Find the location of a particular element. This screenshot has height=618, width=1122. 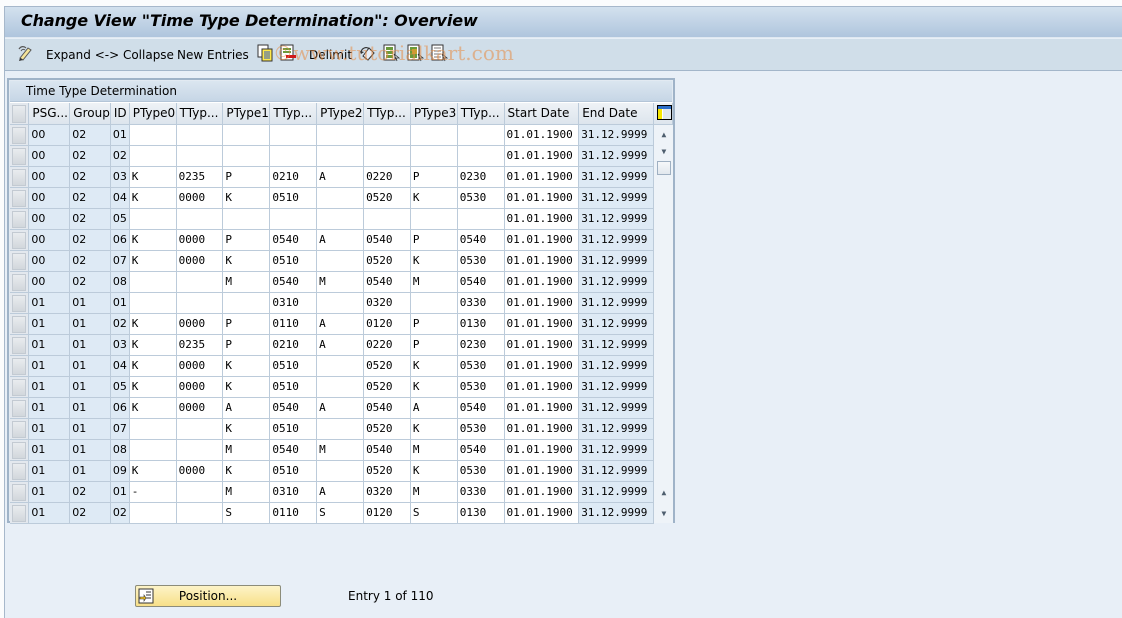

copy-as-icon is located at coordinates (265, 53).